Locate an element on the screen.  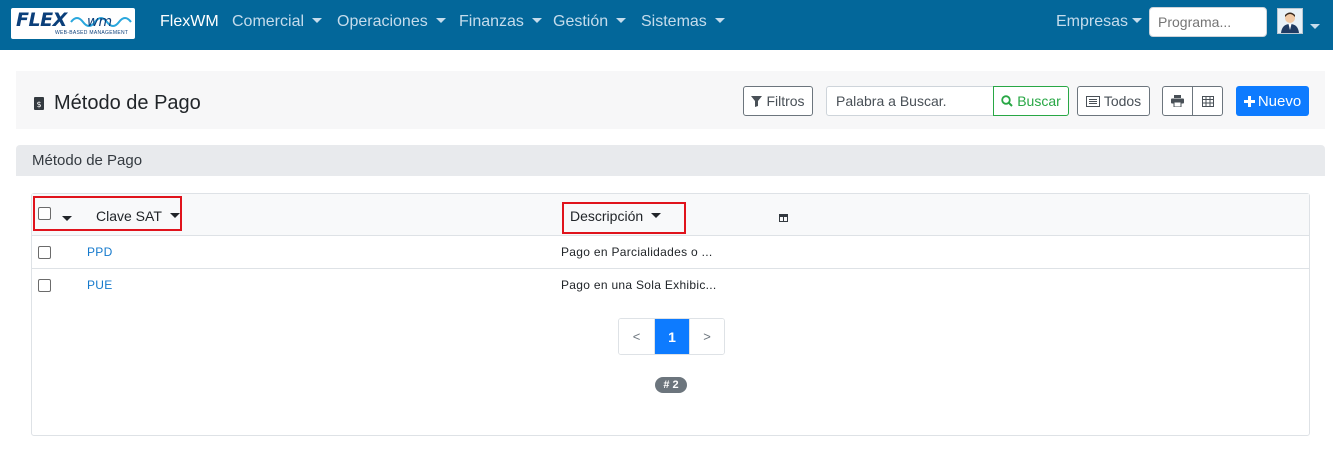
flexwm-logo: FLEX wm WEB-BASED MANAGEMENT is located at coordinates (73, 23).